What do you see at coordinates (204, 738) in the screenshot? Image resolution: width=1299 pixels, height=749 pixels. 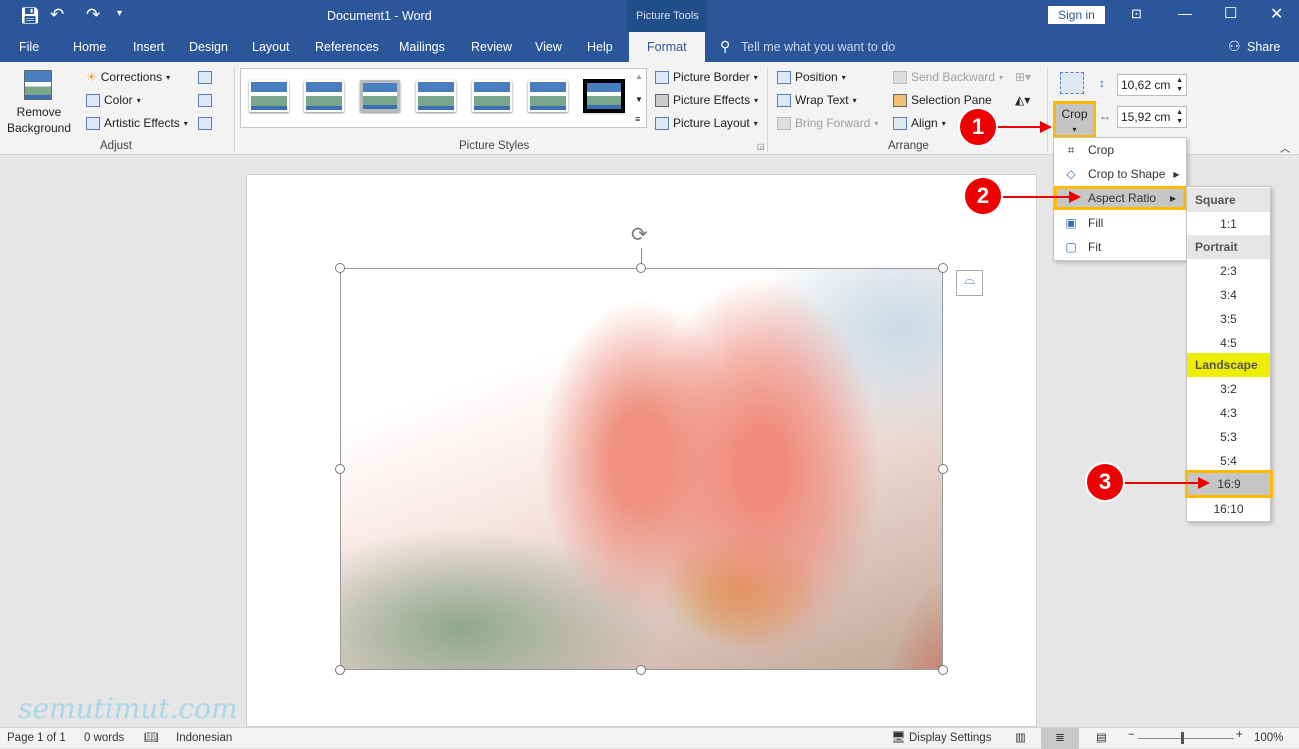 I see `language: Indonesian` at bounding box center [204, 738].